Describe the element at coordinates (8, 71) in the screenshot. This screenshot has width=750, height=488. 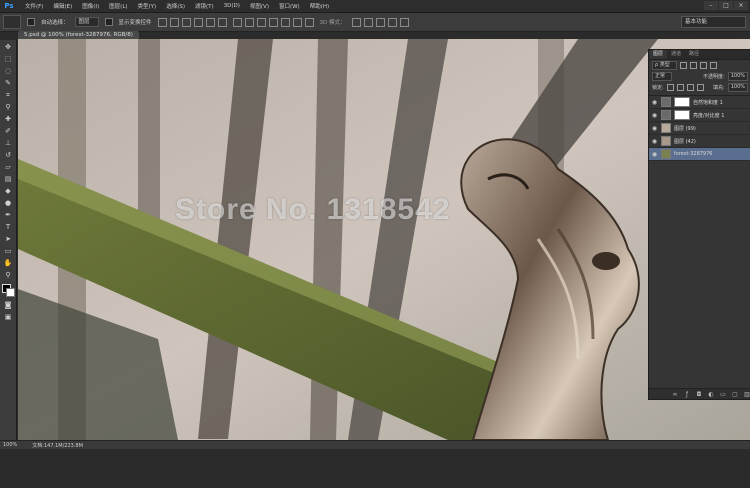
I see `lasso-tool-icon: ◌` at that location.